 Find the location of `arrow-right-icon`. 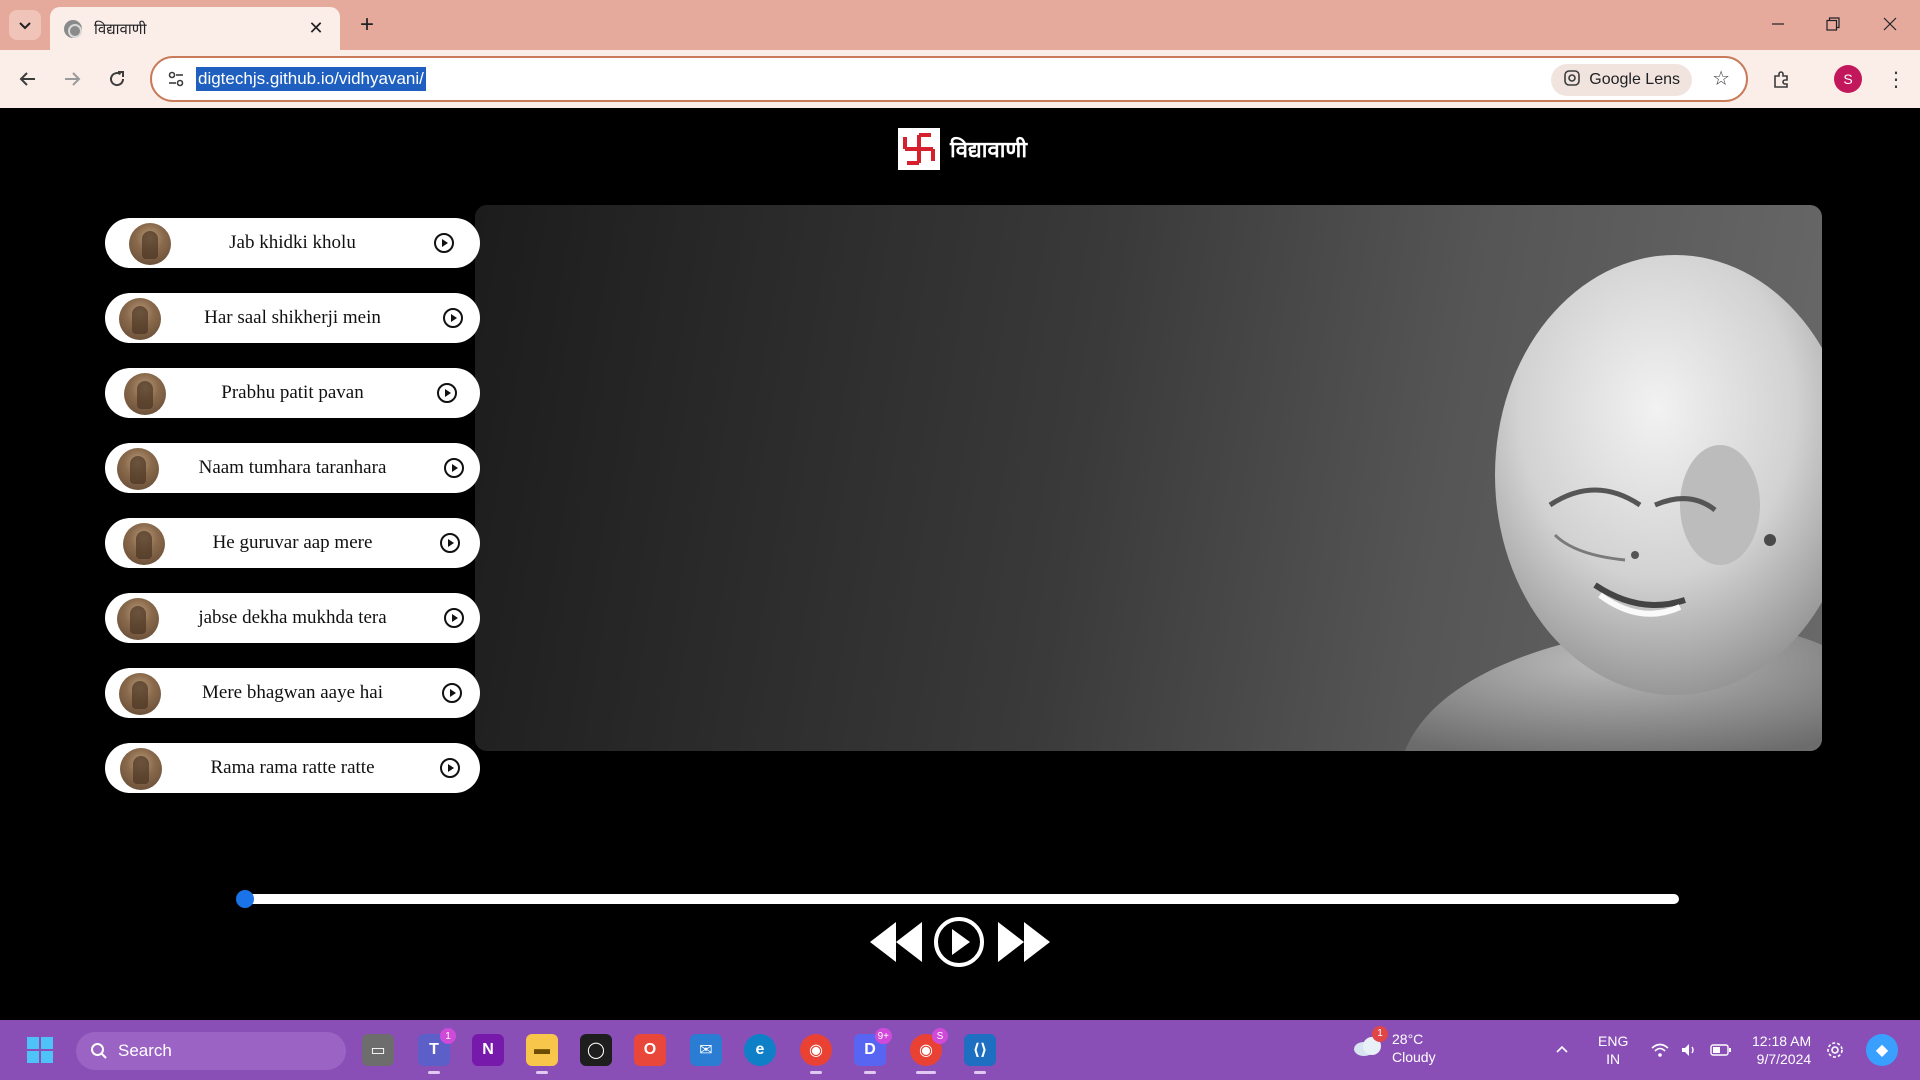

arrow-right-icon is located at coordinates (73, 79).